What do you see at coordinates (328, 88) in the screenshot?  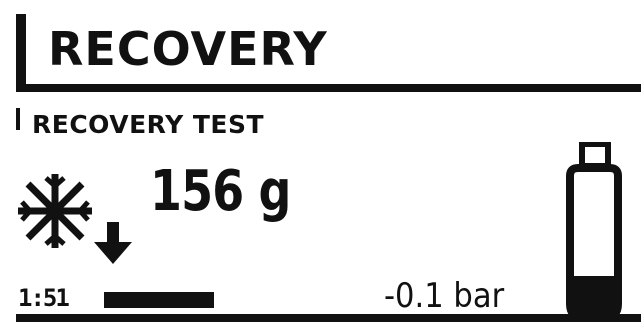 I see `header-divider` at bounding box center [328, 88].